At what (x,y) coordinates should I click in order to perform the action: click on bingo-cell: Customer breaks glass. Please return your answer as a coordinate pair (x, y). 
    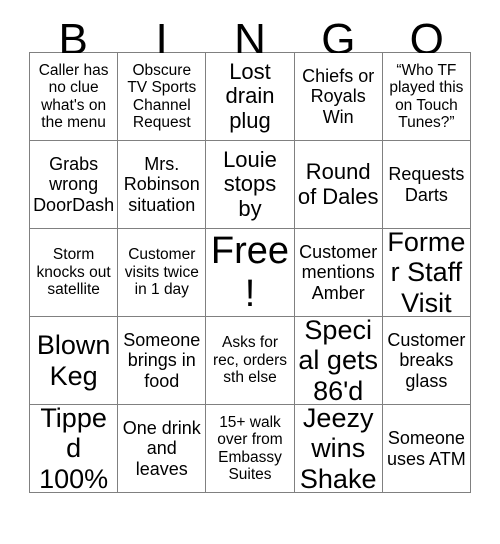
    Looking at the image, I should click on (426, 361).